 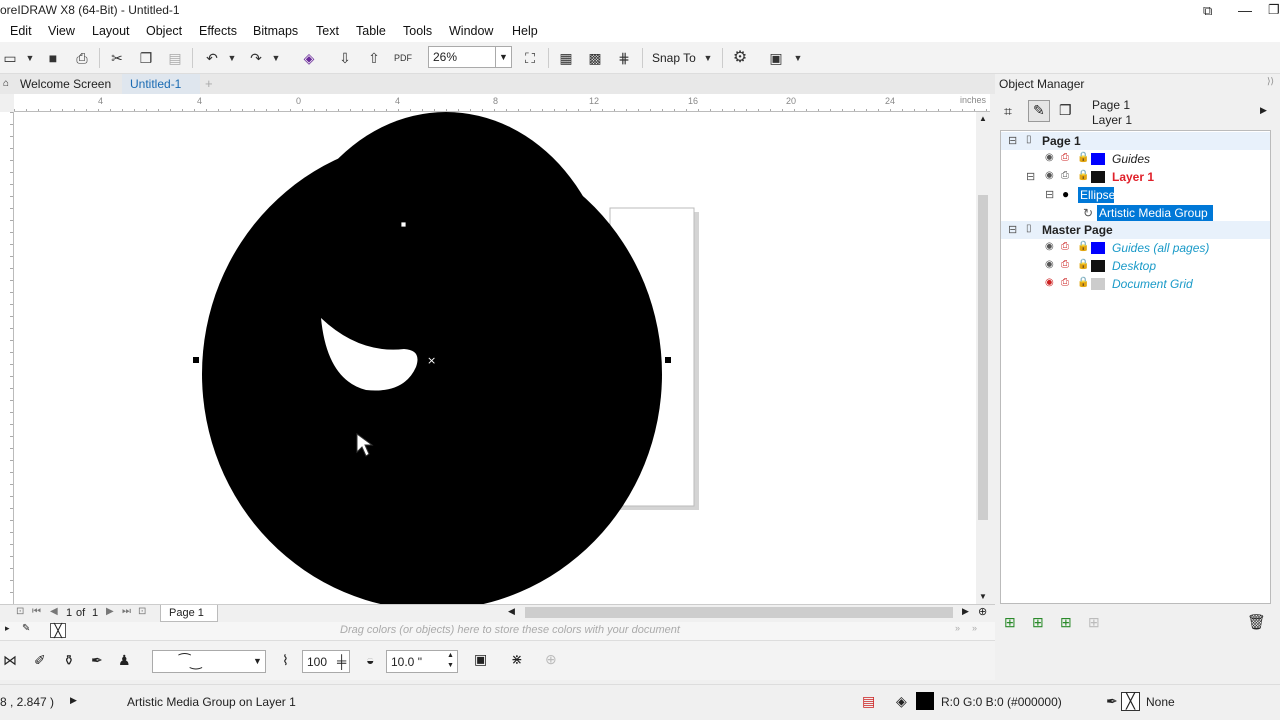 What do you see at coordinates (525, 31) in the screenshot?
I see `menu-help: Help` at bounding box center [525, 31].